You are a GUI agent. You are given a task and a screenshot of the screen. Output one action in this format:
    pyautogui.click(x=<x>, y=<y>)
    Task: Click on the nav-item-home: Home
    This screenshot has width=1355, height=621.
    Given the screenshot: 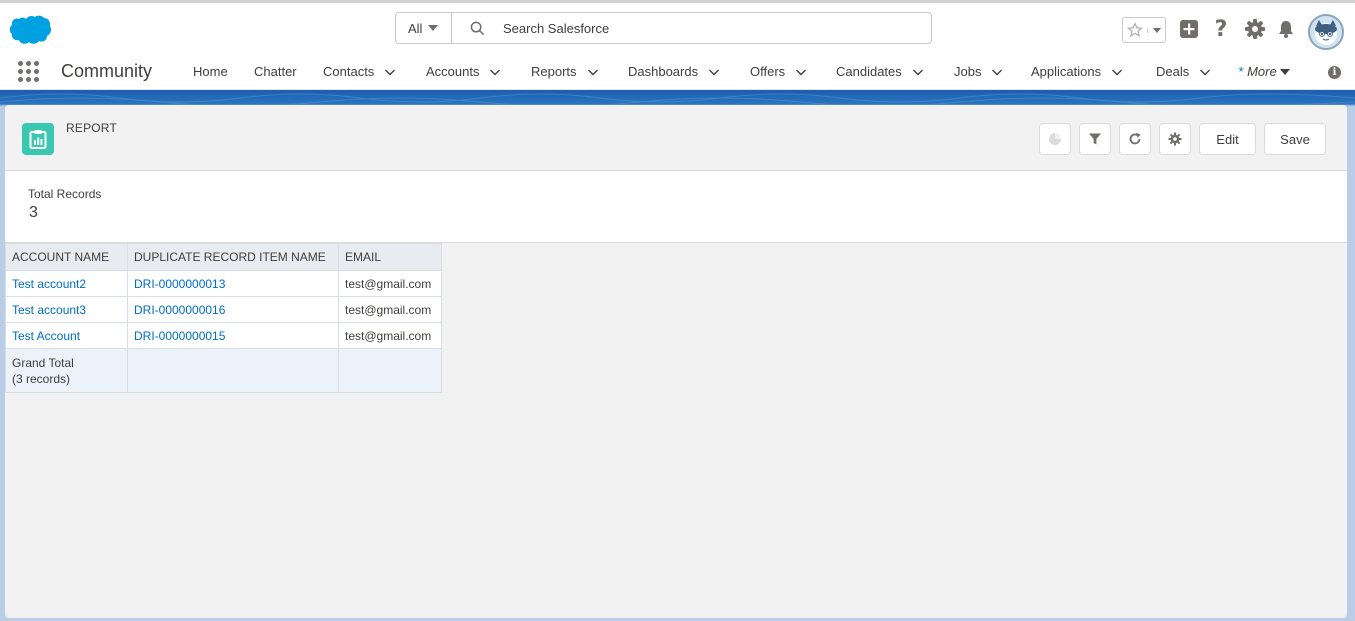 What is the action you would take?
    pyautogui.click(x=210, y=71)
    